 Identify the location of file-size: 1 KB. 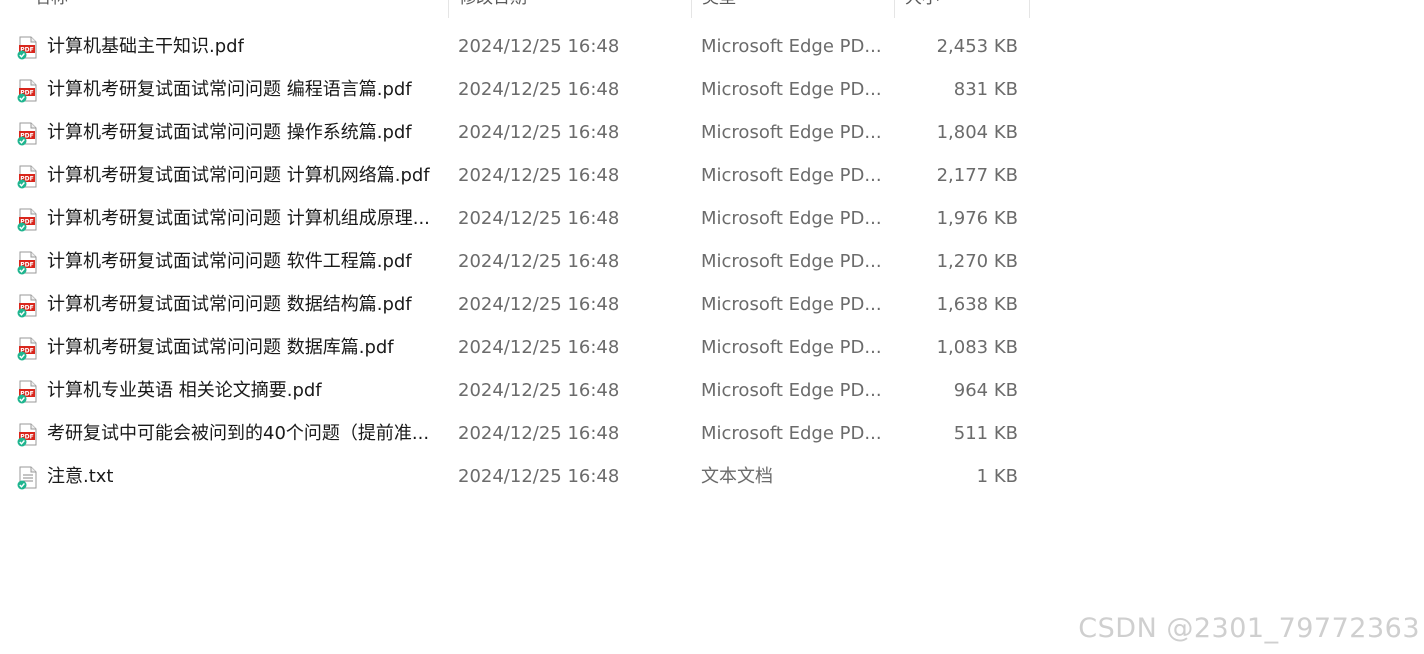
(997, 476).